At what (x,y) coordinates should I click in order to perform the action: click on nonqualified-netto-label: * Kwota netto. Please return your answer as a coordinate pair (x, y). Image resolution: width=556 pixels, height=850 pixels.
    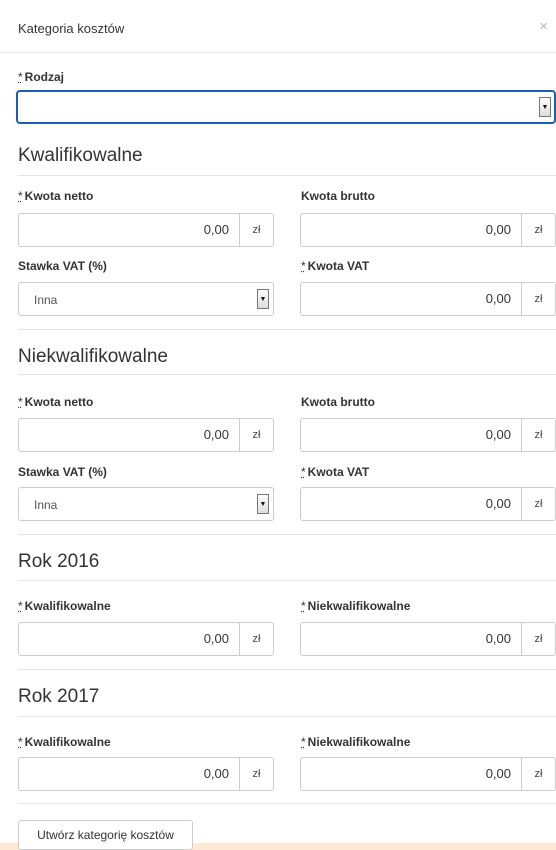
    Looking at the image, I should click on (55, 402).